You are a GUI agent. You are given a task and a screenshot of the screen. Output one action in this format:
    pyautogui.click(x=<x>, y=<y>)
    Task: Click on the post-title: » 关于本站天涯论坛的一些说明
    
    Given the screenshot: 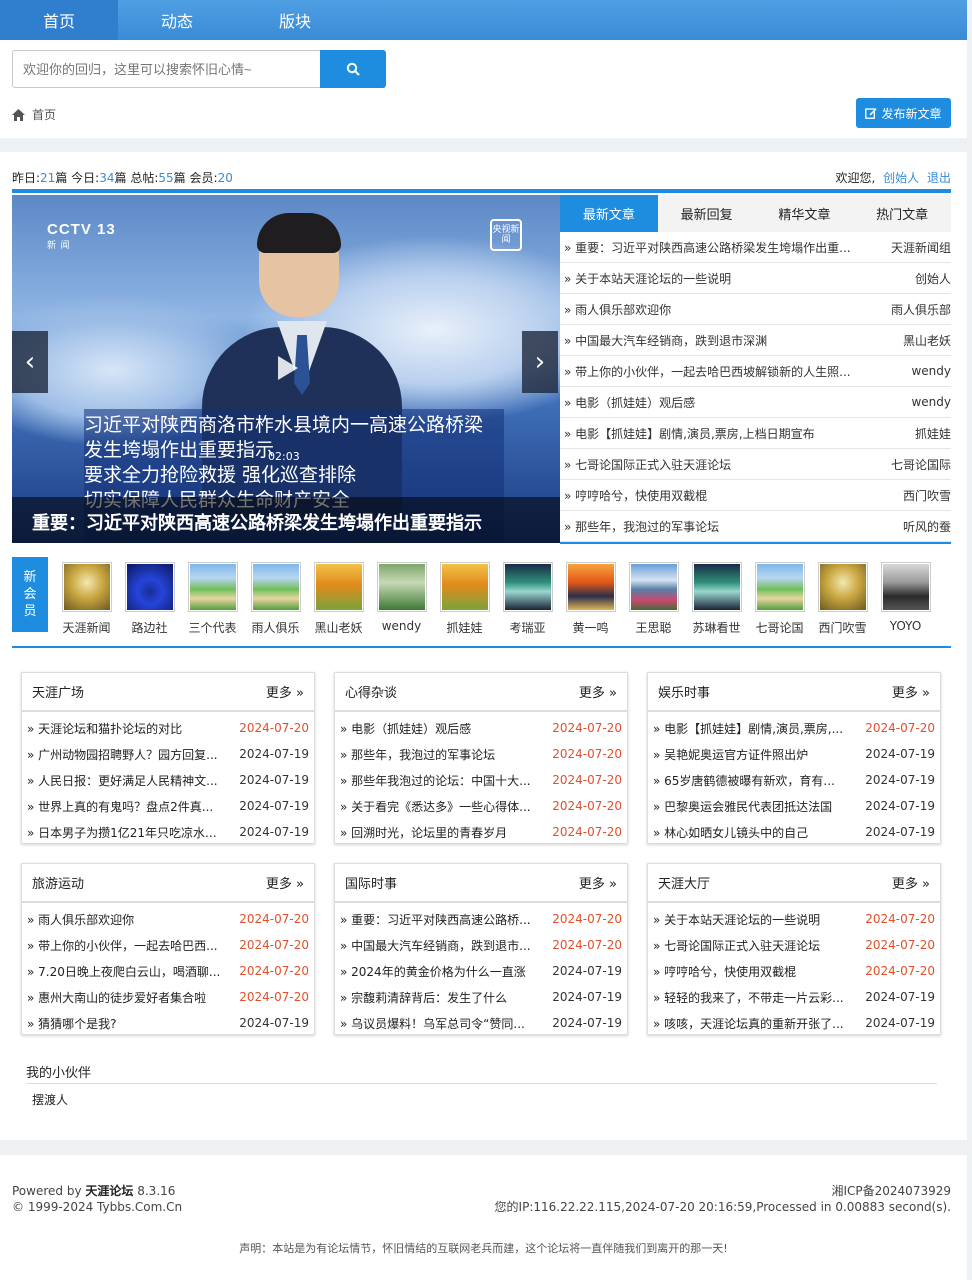 What is the action you would take?
    pyautogui.click(x=755, y=919)
    